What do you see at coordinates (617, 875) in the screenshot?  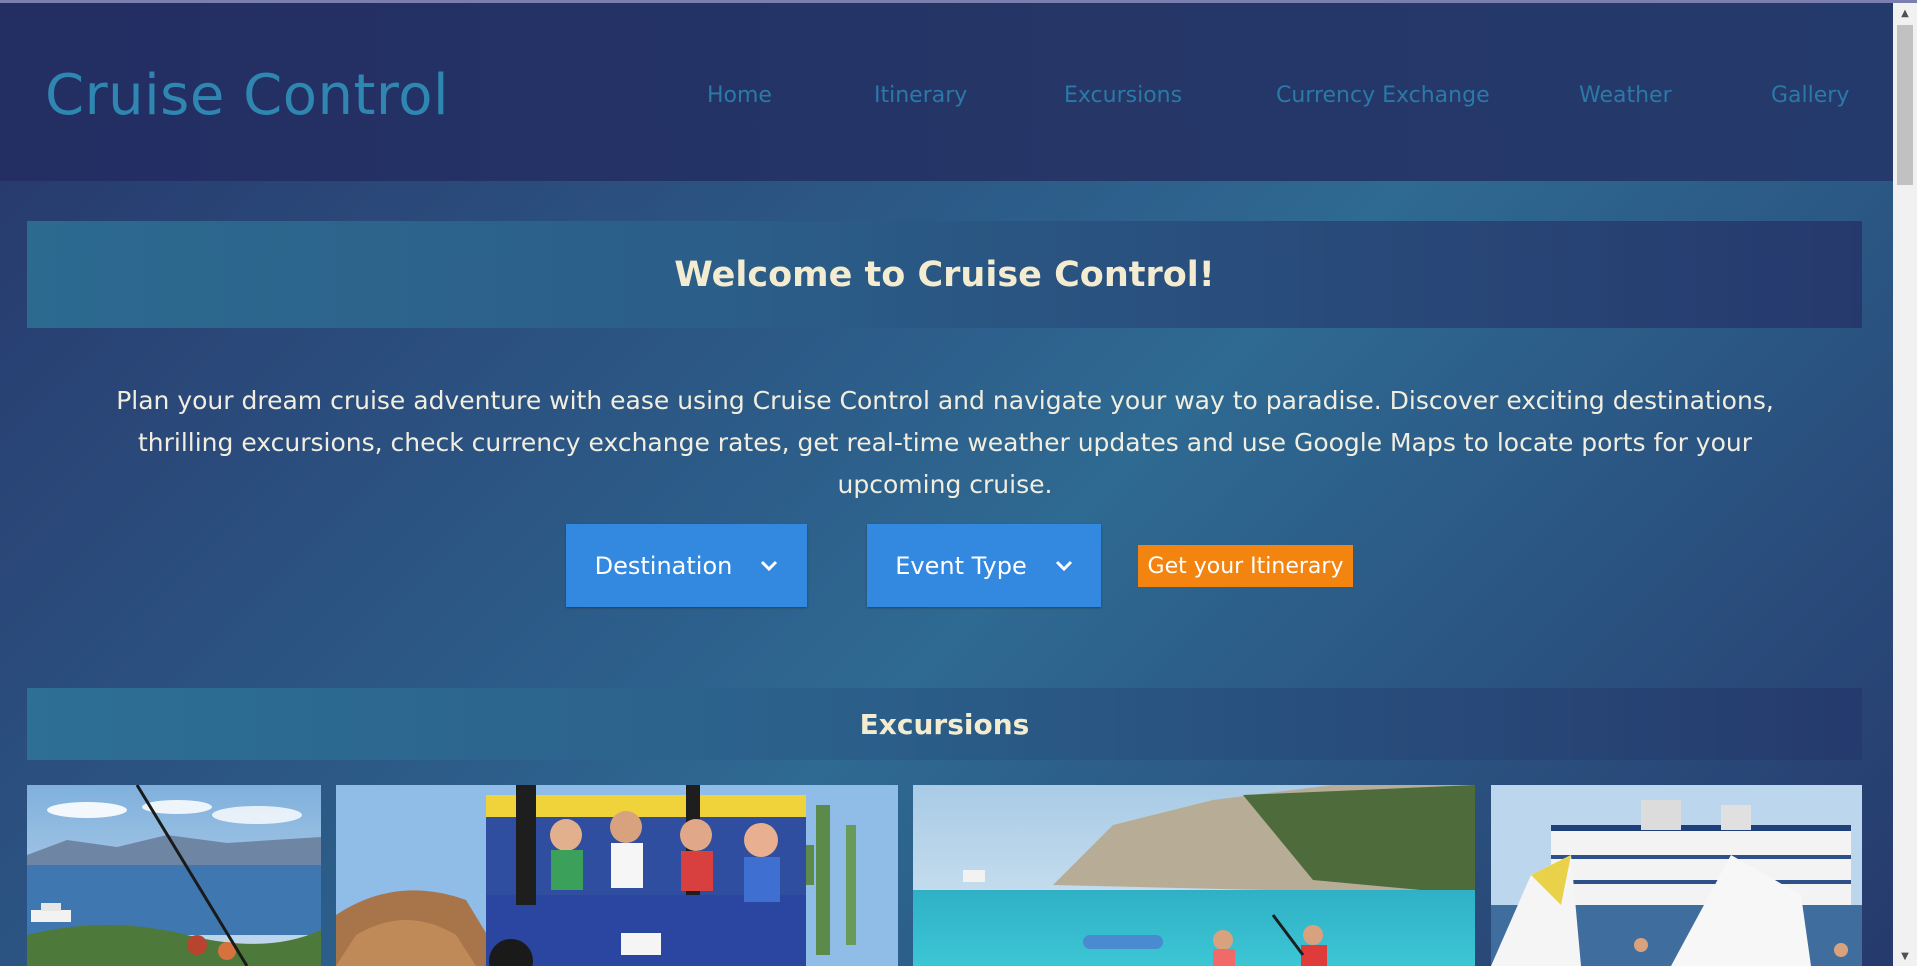 I see `jeep-safari-photo` at bounding box center [617, 875].